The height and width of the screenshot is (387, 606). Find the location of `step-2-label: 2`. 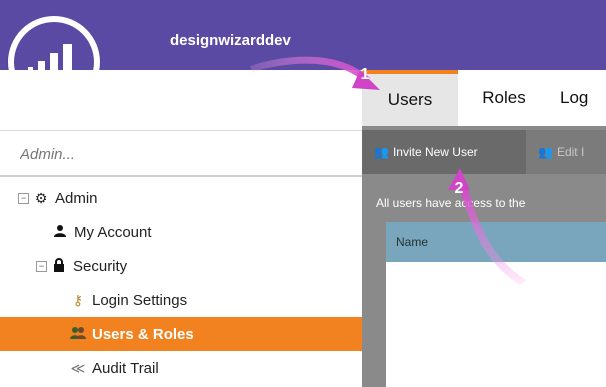

step-2-label: 2 is located at coordinates (459, 188).